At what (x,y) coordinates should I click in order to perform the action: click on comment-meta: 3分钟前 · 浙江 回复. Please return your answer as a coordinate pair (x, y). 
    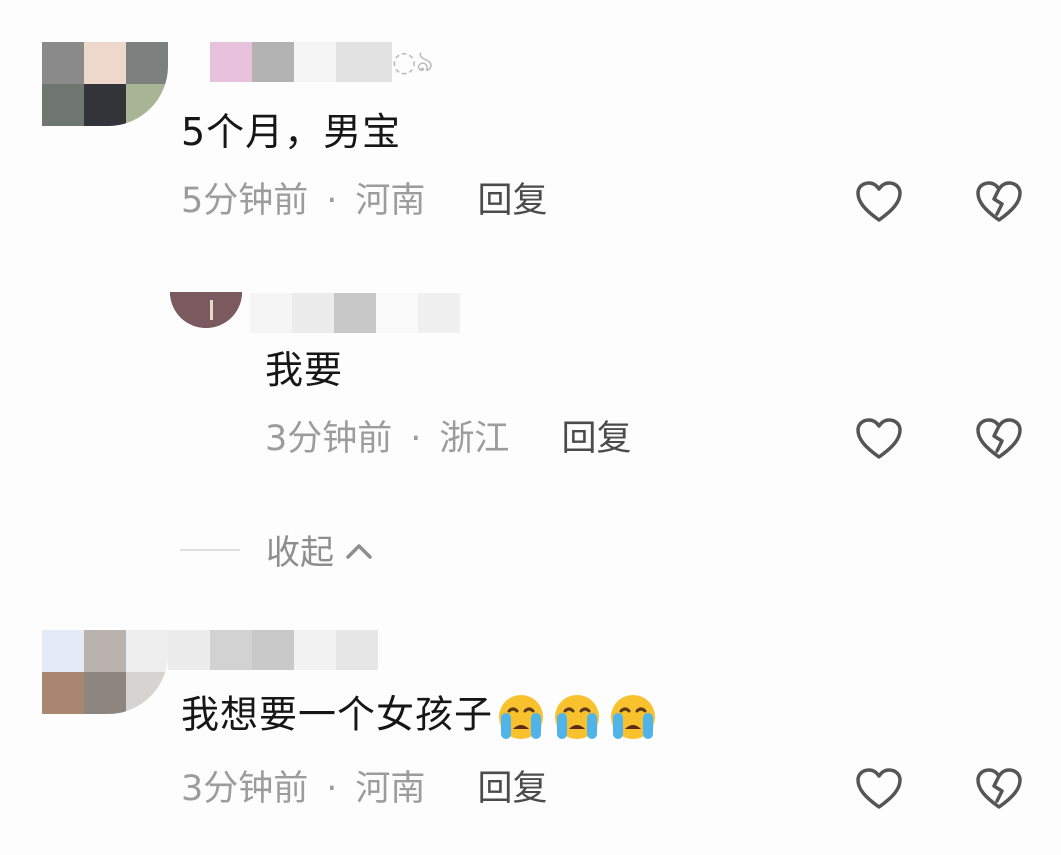
    Looking at the image, I should click on (448, 439).